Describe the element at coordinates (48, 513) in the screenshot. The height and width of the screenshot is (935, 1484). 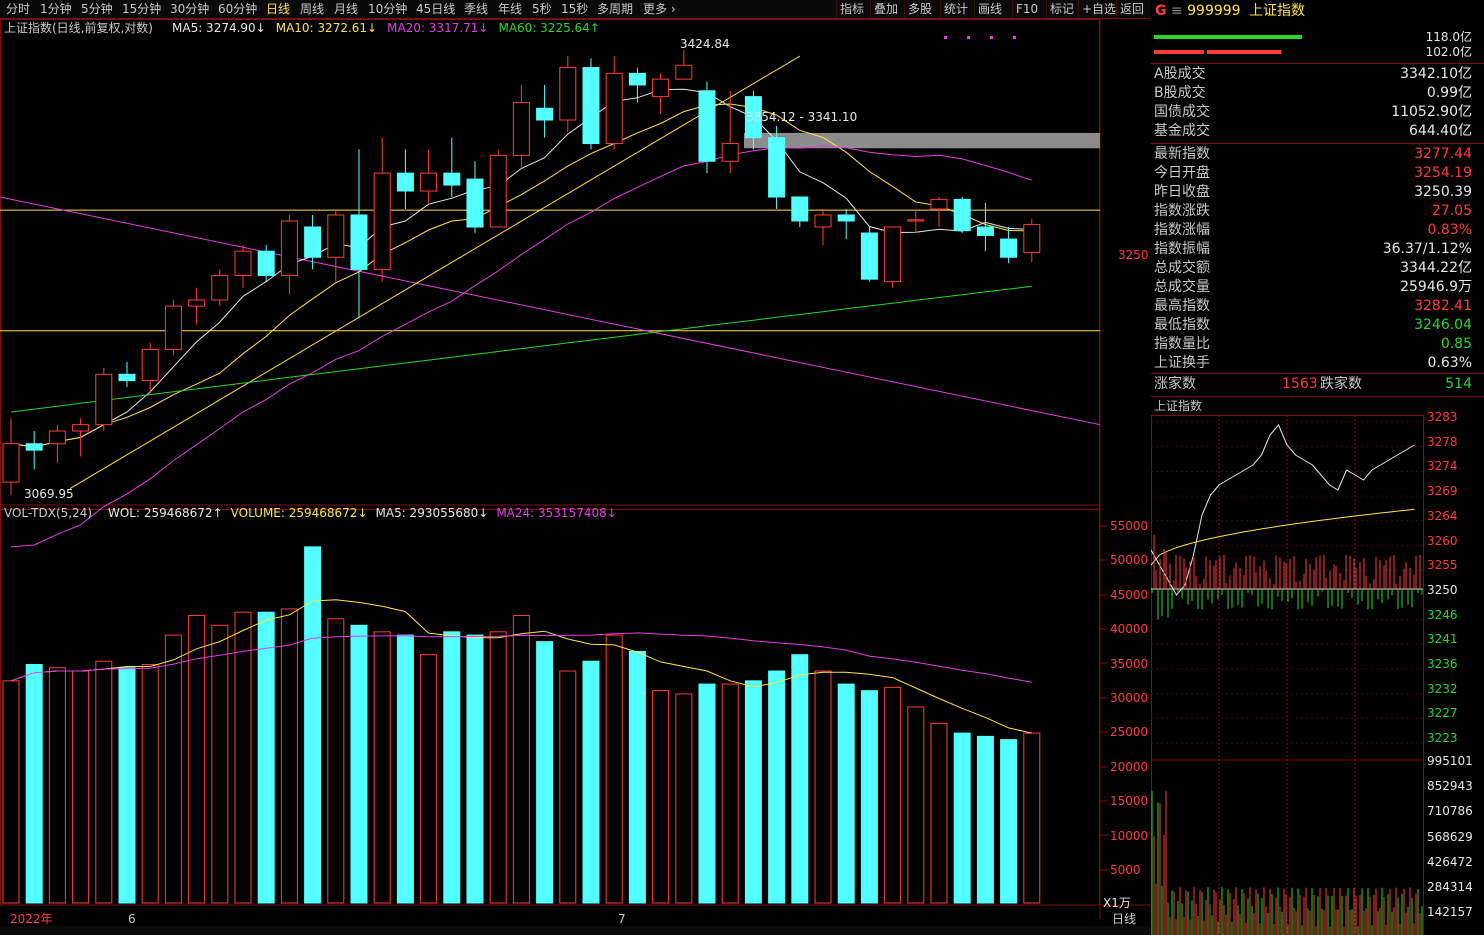
I see `volume-title: VOL-TDX(5,24)` at that location.